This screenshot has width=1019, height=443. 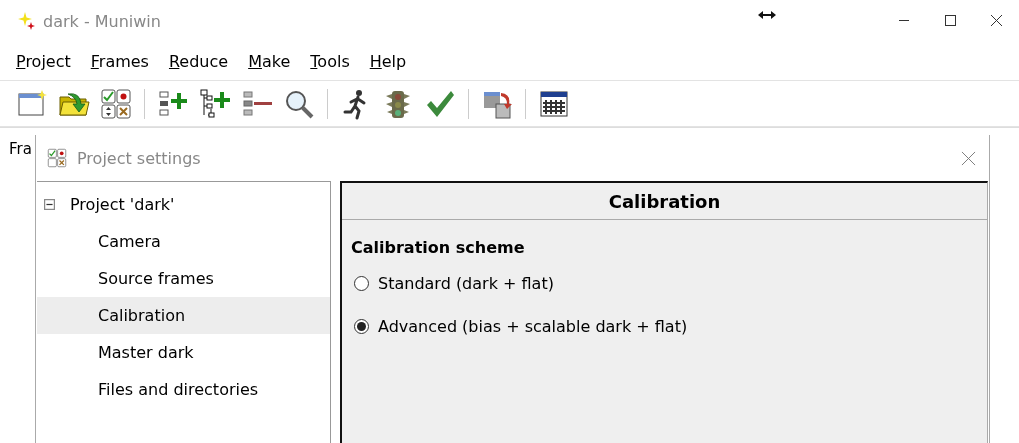 What do you see at coordinates (968, 158) in the screenshot?
I see `close-button` at bounding box center [968, 158].